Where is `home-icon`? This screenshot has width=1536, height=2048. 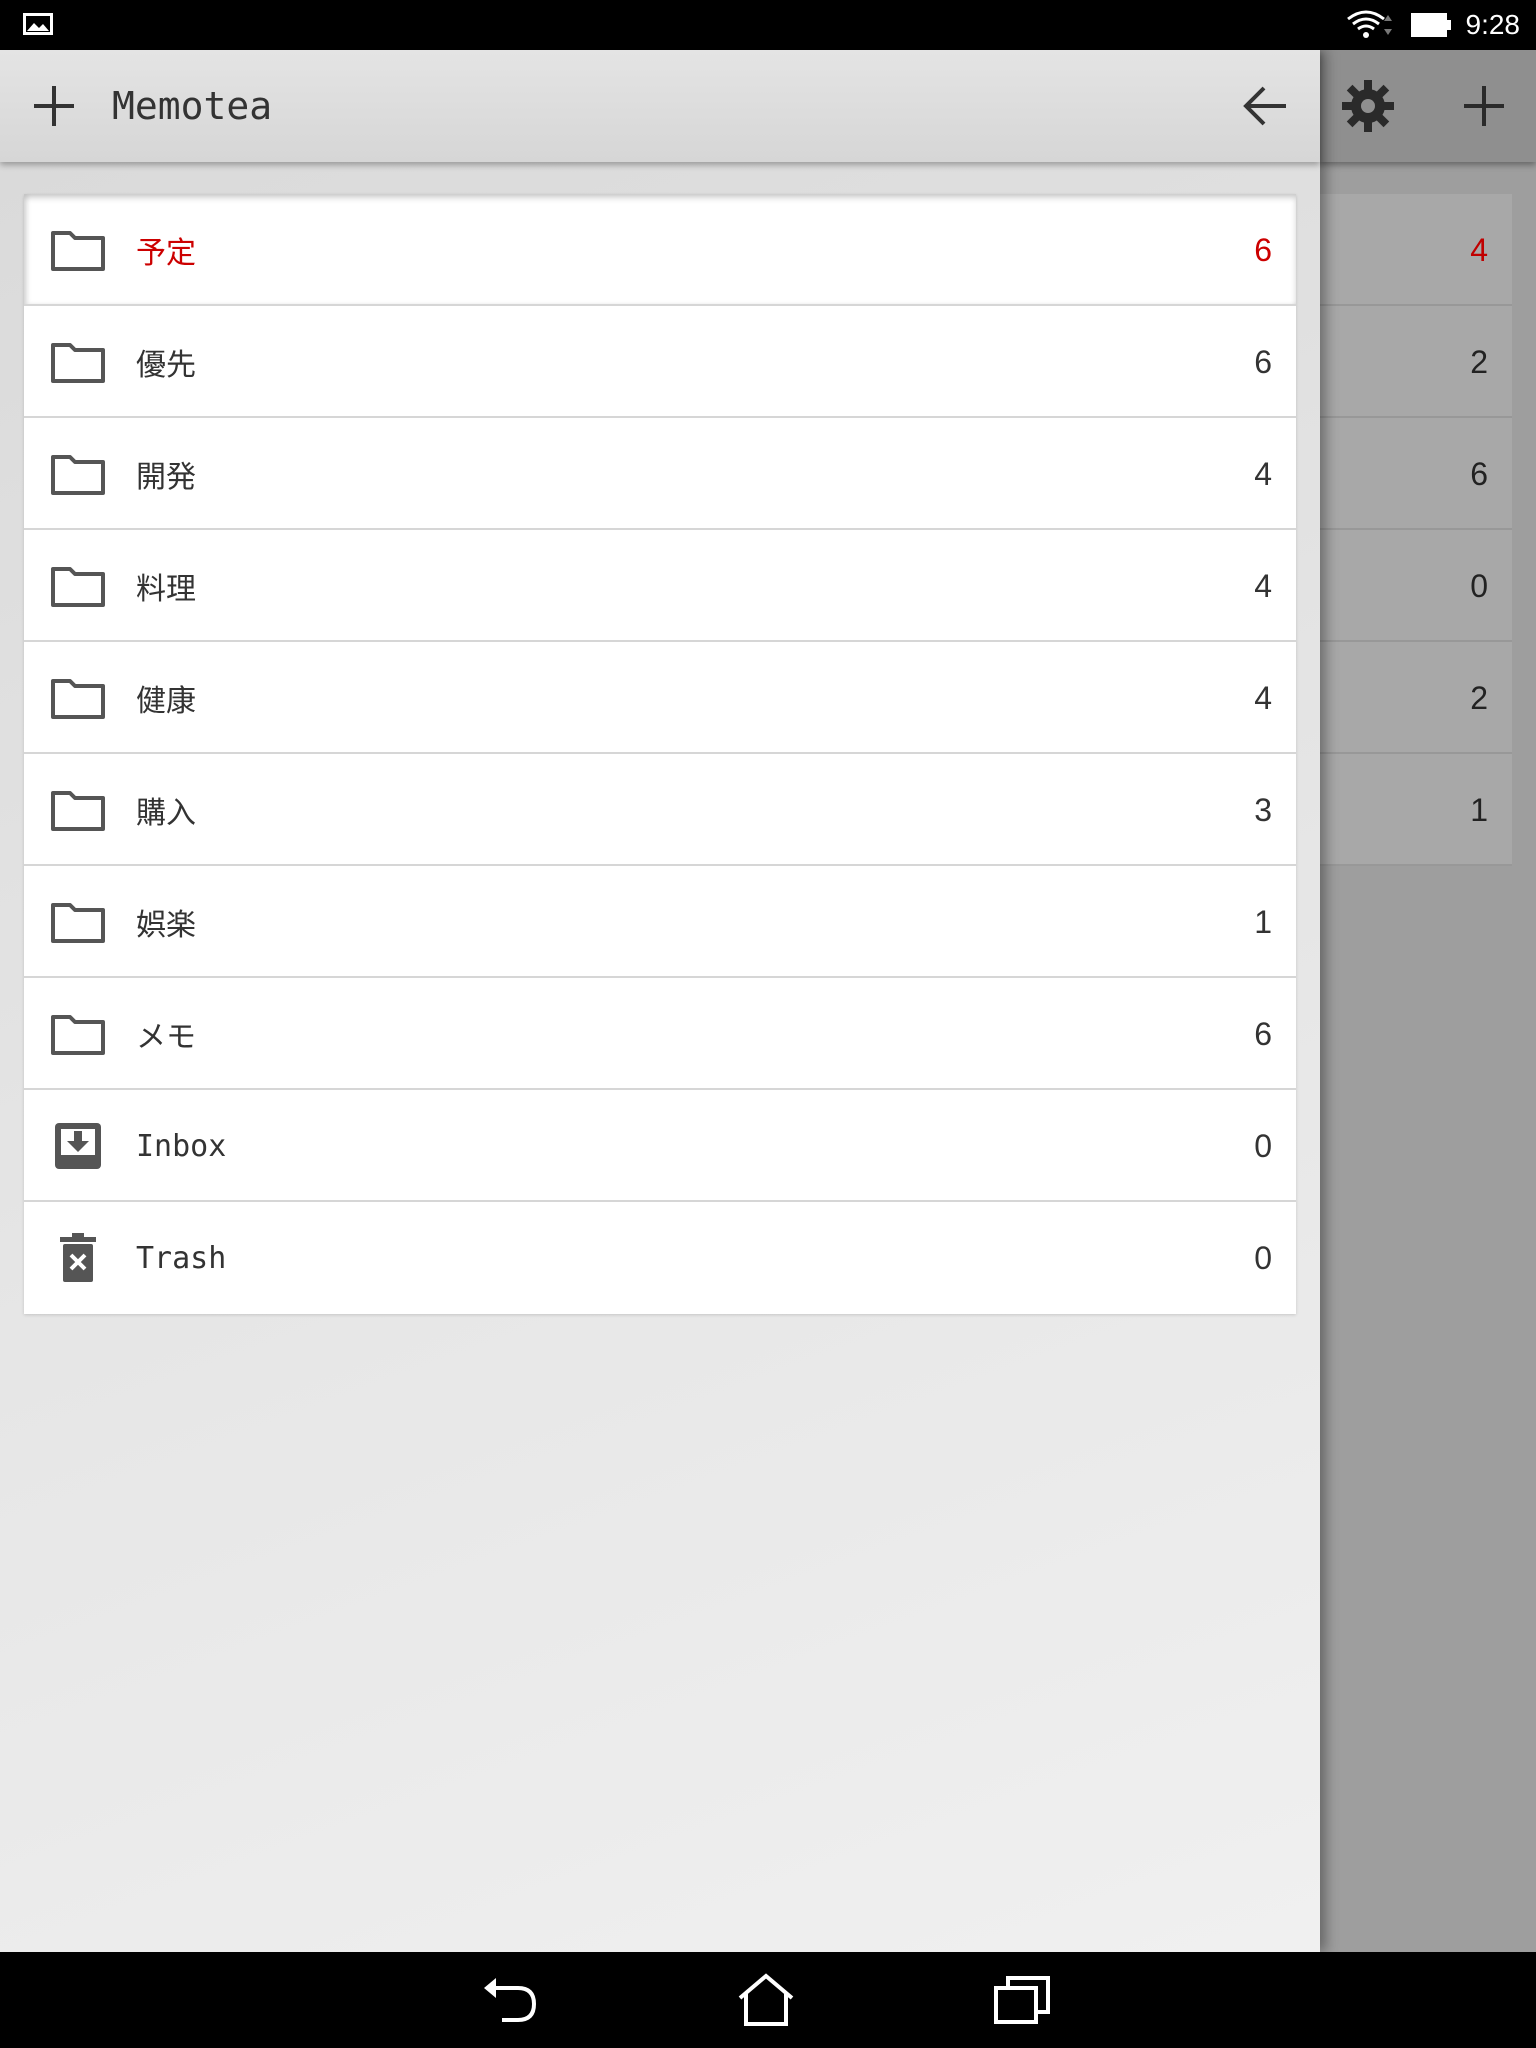
home-icon is located at coordinates (766, 1999).